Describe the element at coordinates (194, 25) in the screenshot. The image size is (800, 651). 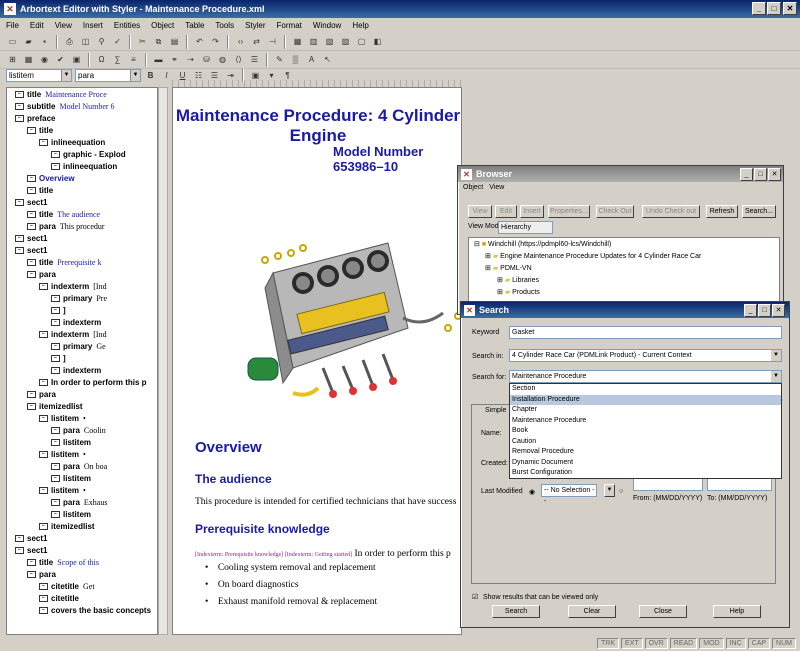
I see `menu-table: Table` at that location.